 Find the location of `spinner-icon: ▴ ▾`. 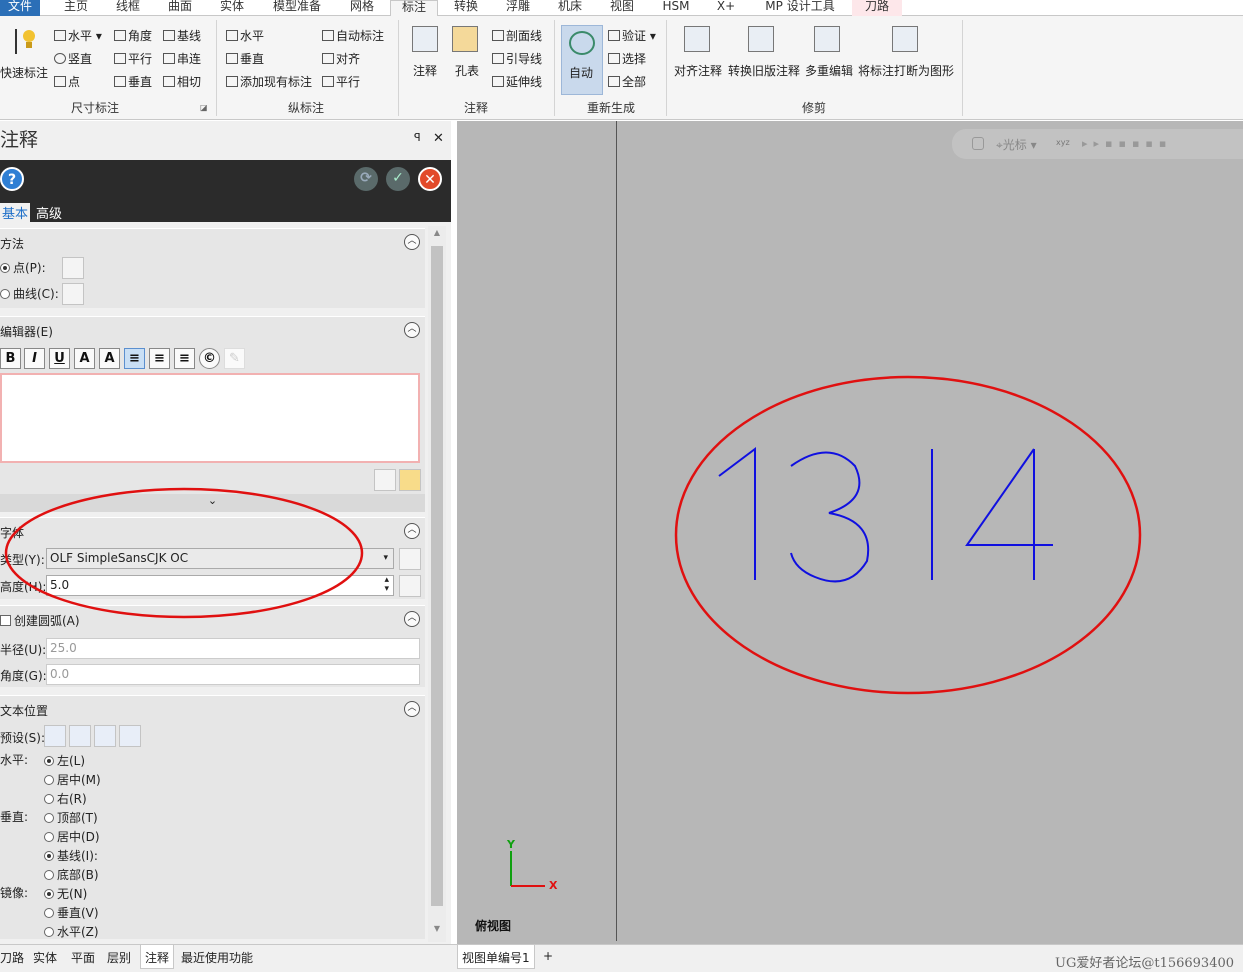

spinner-icon: ▴ ▾ is located at coordinates (386, 585).